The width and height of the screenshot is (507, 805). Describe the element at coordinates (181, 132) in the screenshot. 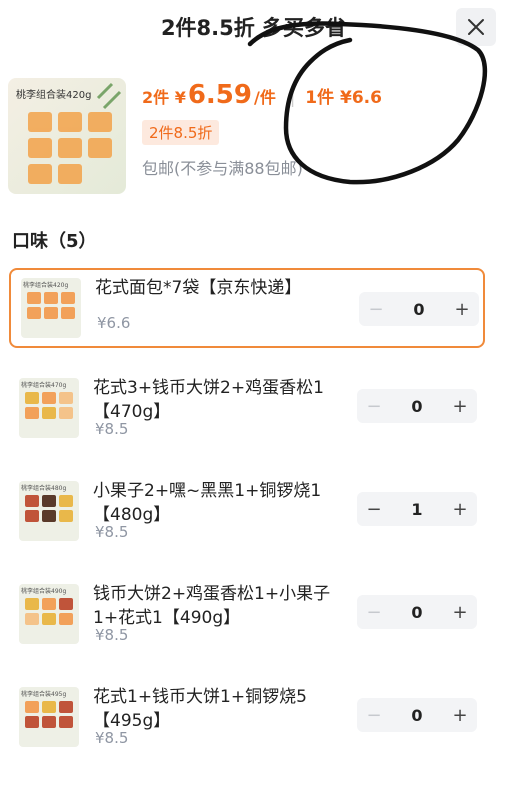

I see `discount-badge: 2件8.5折` at that location.